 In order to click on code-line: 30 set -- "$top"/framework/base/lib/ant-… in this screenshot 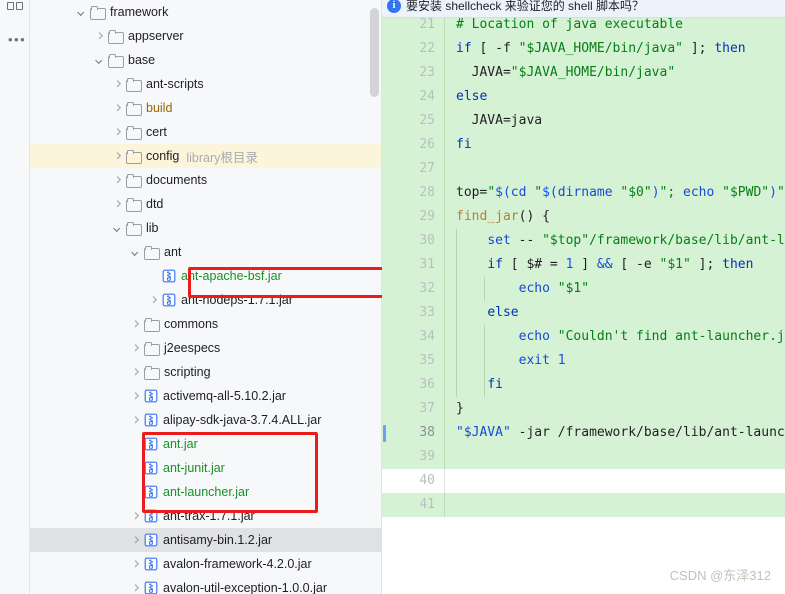, I will do `click(583, 241)`.